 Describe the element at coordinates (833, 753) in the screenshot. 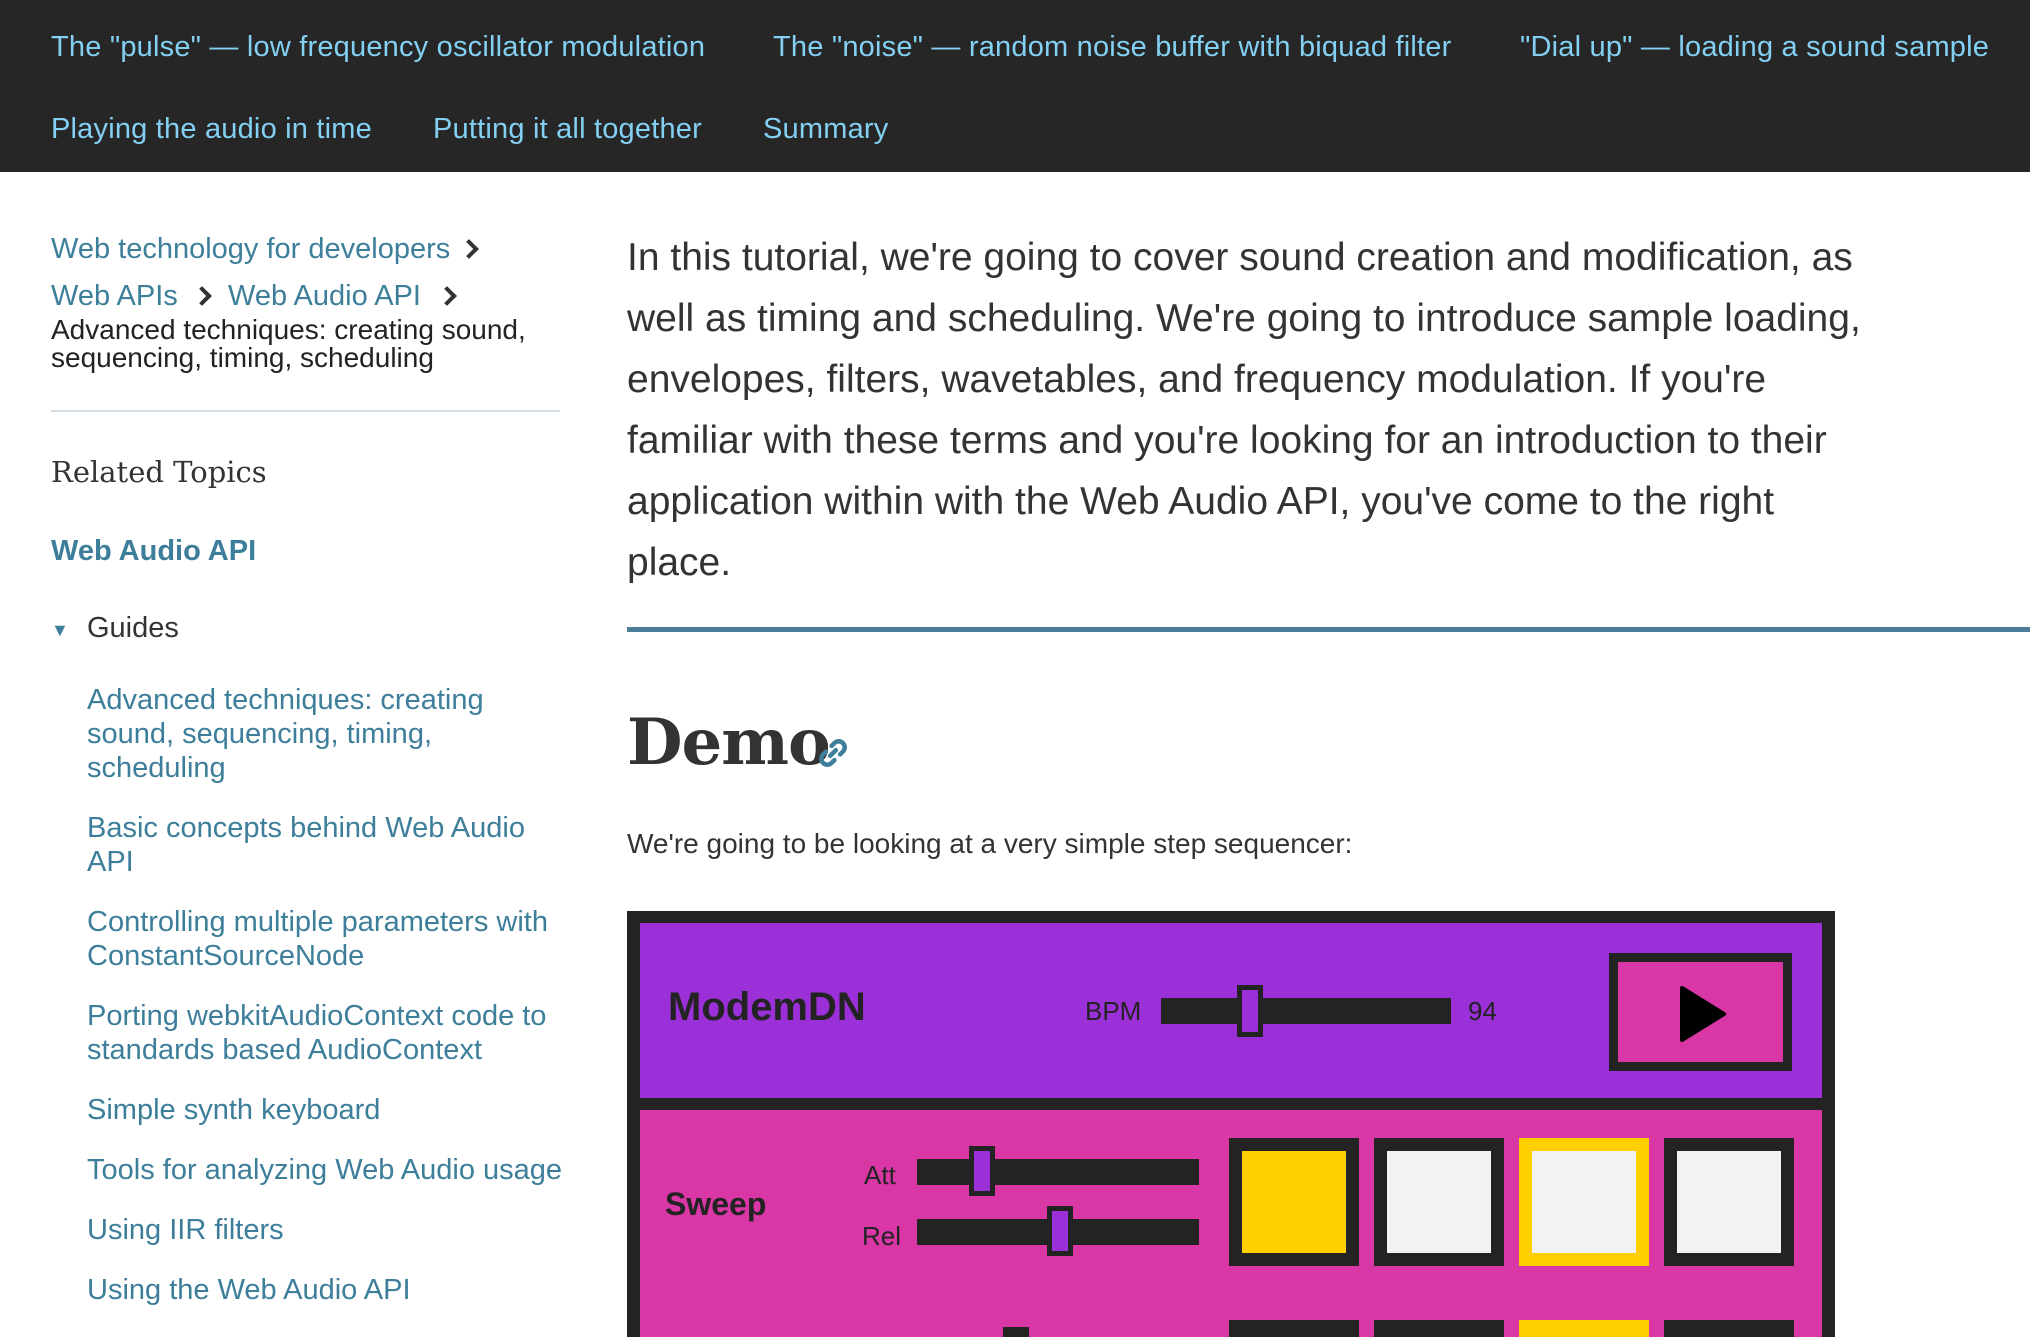

I see `link-icon` at that location.